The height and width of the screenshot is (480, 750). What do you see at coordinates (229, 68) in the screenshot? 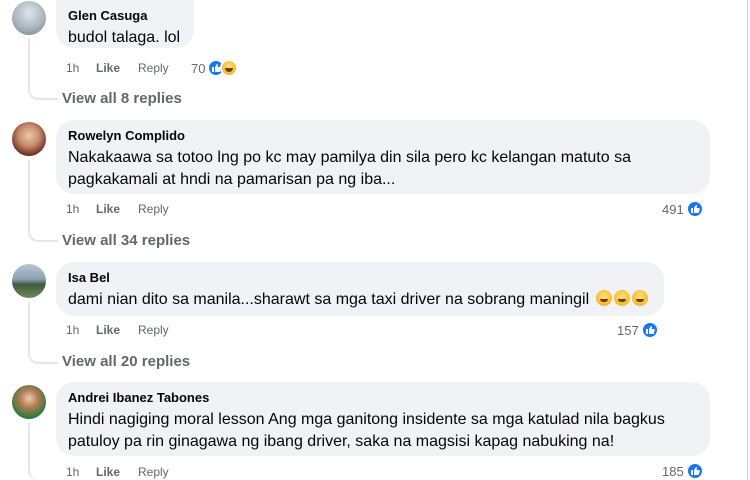
I see `haha-icon` at bounding box center [229, 68].